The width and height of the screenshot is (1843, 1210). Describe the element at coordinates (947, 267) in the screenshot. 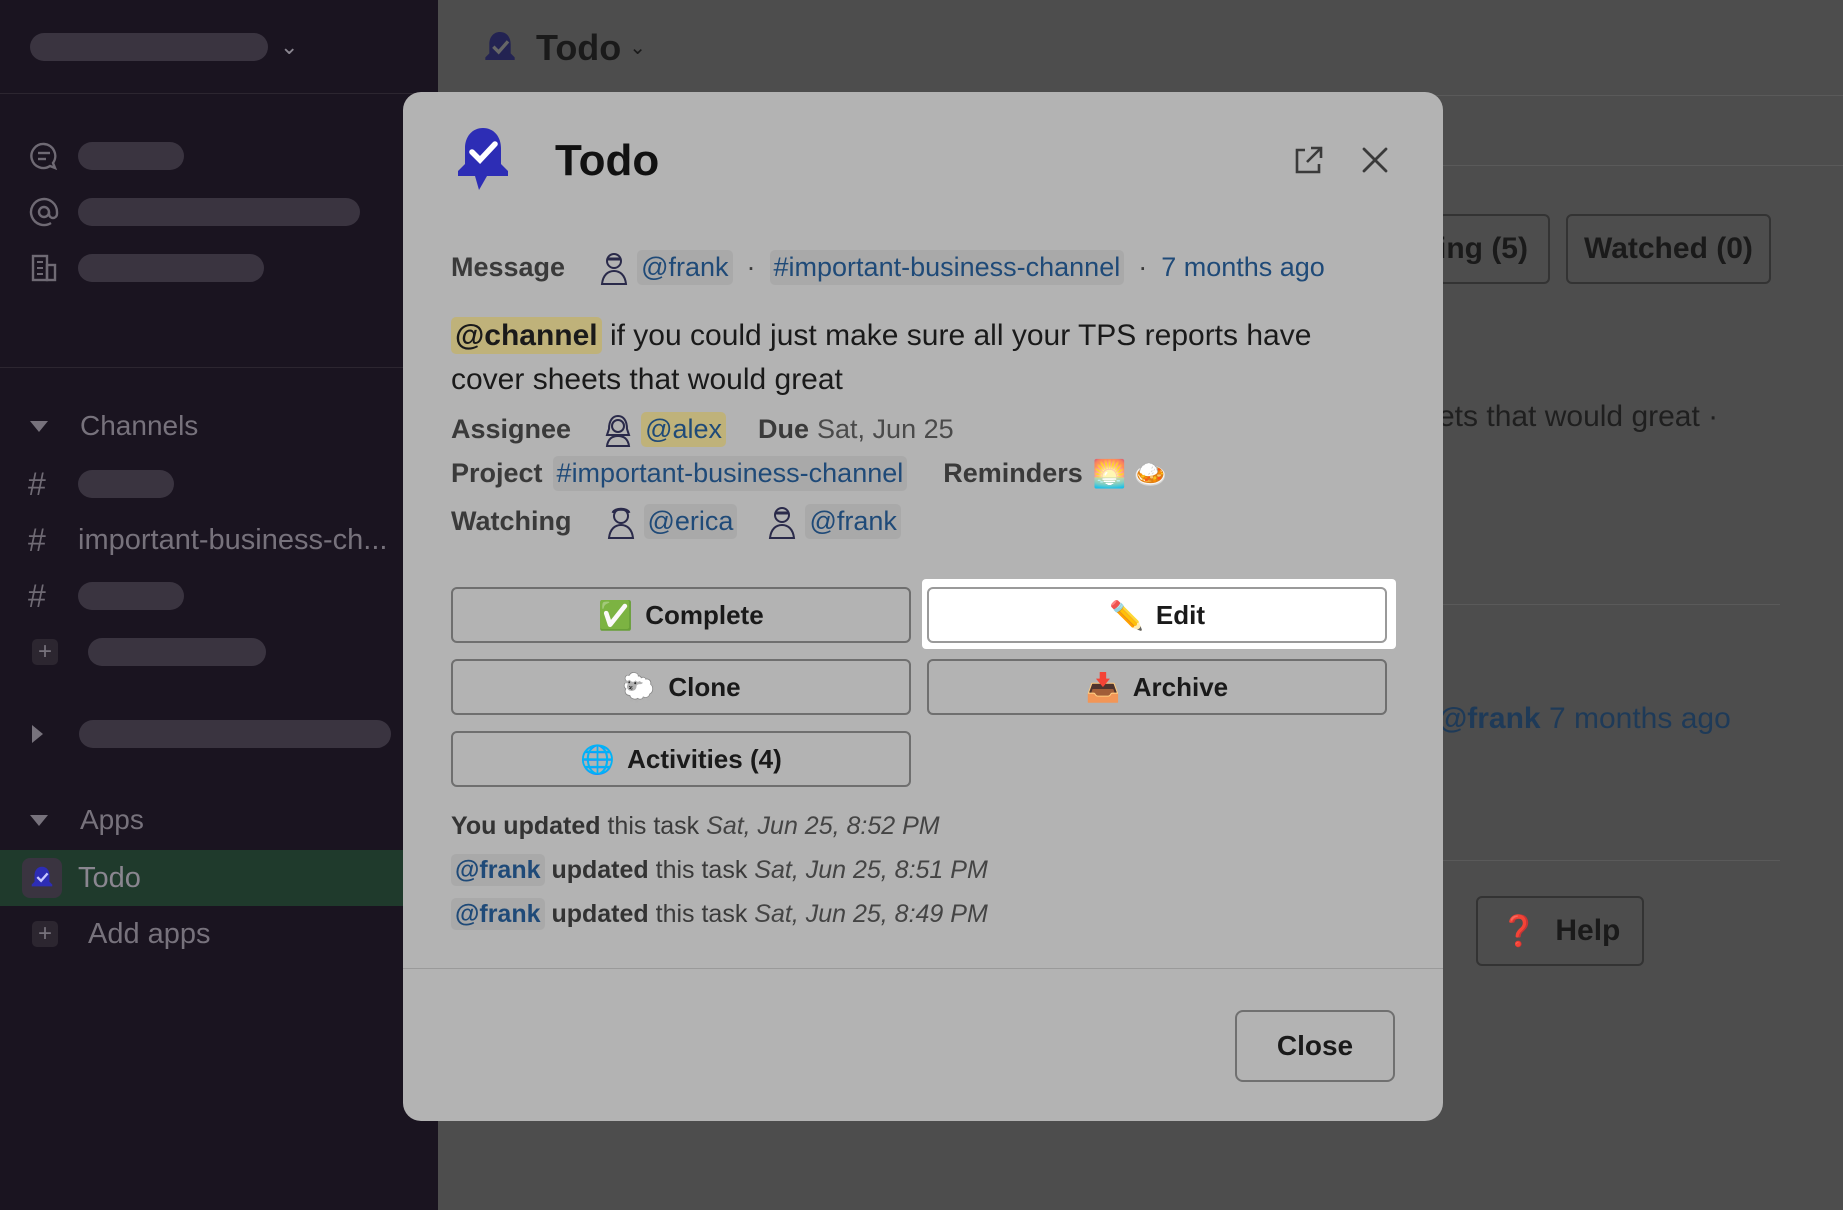

I see `message-channel-link: #important-business-channel` at that location.